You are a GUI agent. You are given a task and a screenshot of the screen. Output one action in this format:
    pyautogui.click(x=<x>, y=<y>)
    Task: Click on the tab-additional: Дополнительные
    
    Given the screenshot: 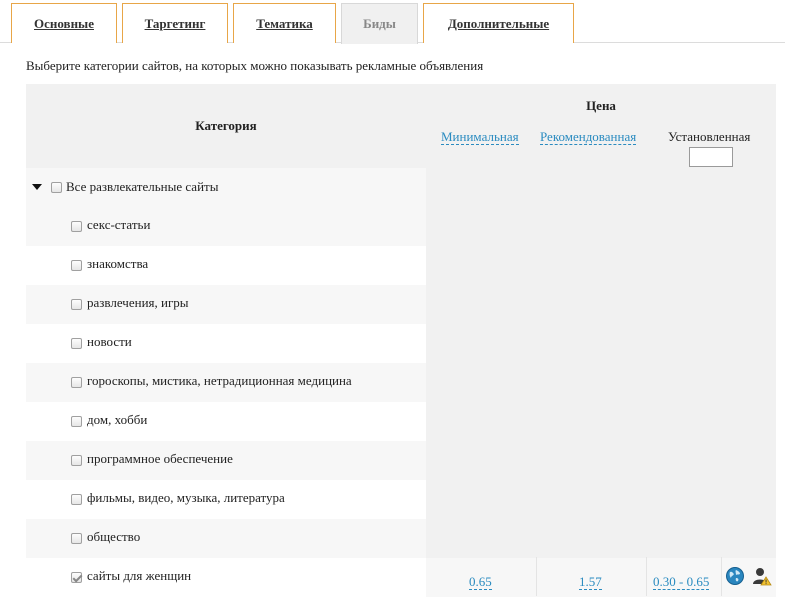 What is the action you would take?
    pyautogui.click(x=498, y=23)
    